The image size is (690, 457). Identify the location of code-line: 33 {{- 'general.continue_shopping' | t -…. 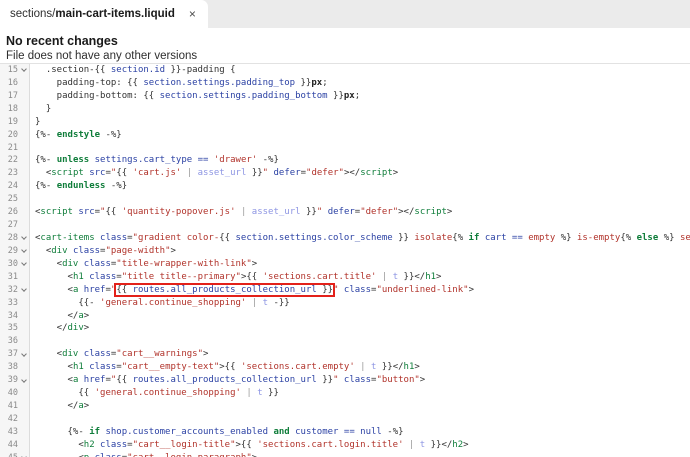
(345, 303).